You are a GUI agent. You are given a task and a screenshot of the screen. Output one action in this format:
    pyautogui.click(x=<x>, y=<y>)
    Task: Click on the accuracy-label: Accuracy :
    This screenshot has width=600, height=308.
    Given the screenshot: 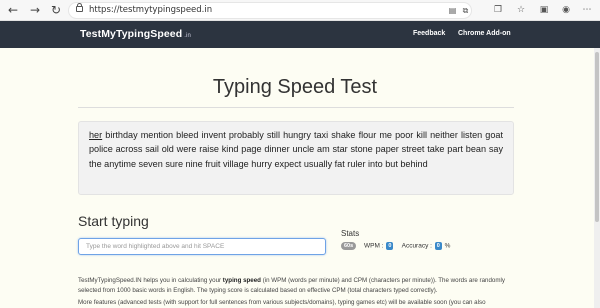 What is the action you would take?
    pyautogui.click(x=416, y=246)
    